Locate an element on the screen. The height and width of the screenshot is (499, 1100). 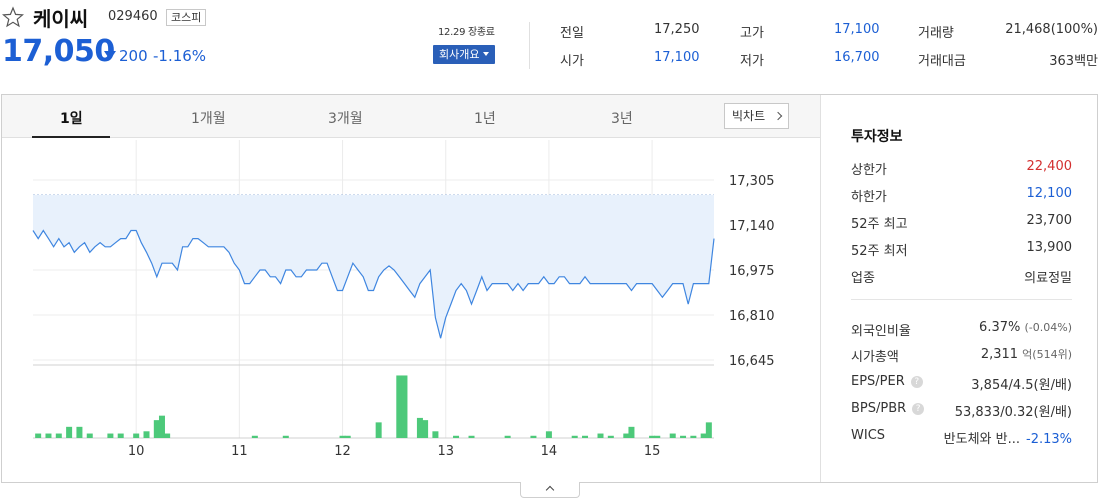
chevron-right-icon is located at coordinates (778, 116).